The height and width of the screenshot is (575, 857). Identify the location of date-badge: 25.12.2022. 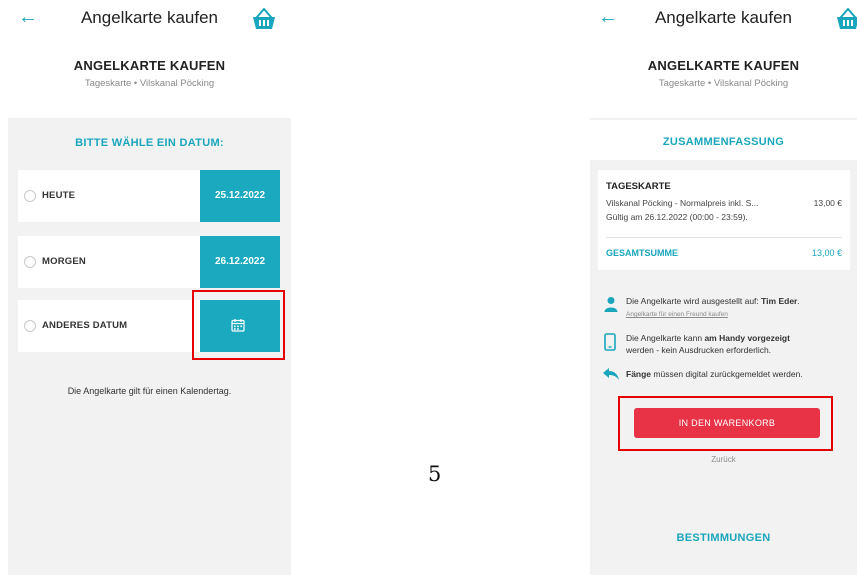
(240, 196).